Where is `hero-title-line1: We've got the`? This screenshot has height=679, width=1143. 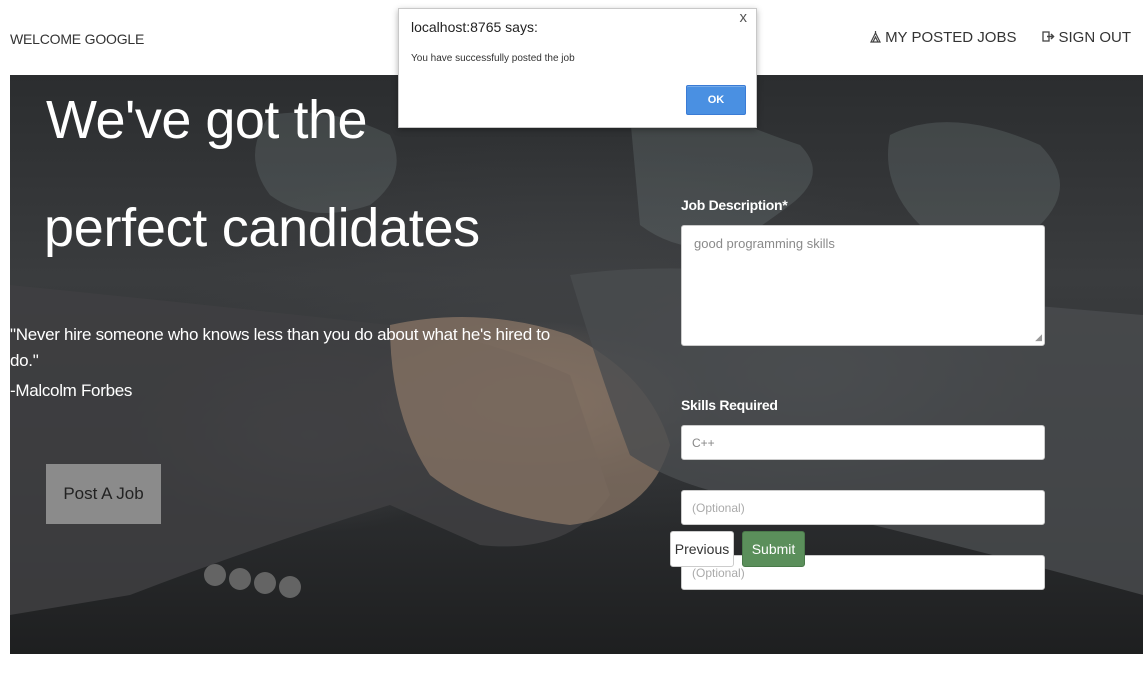 hero-title-line1: We've got the is located at coordinates (207, 120).